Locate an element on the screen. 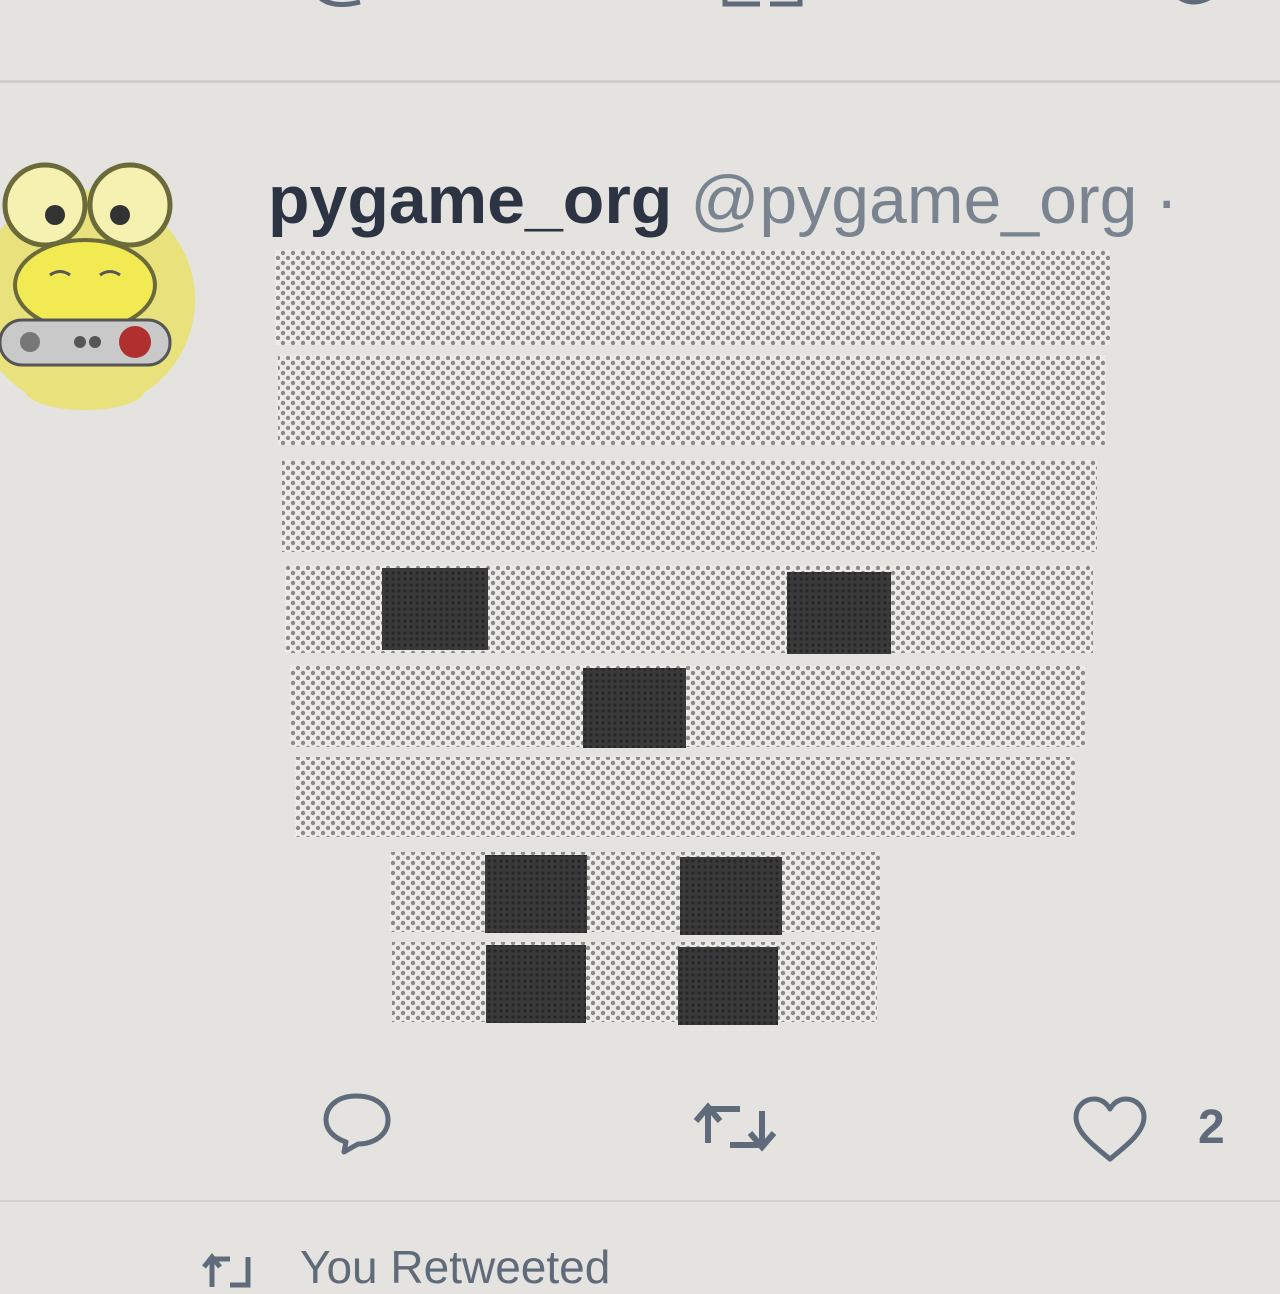 The height and width of the screenshot is (1294, 1280). retweet-notice: You Retweeted is located at coordinates (405, 1267).